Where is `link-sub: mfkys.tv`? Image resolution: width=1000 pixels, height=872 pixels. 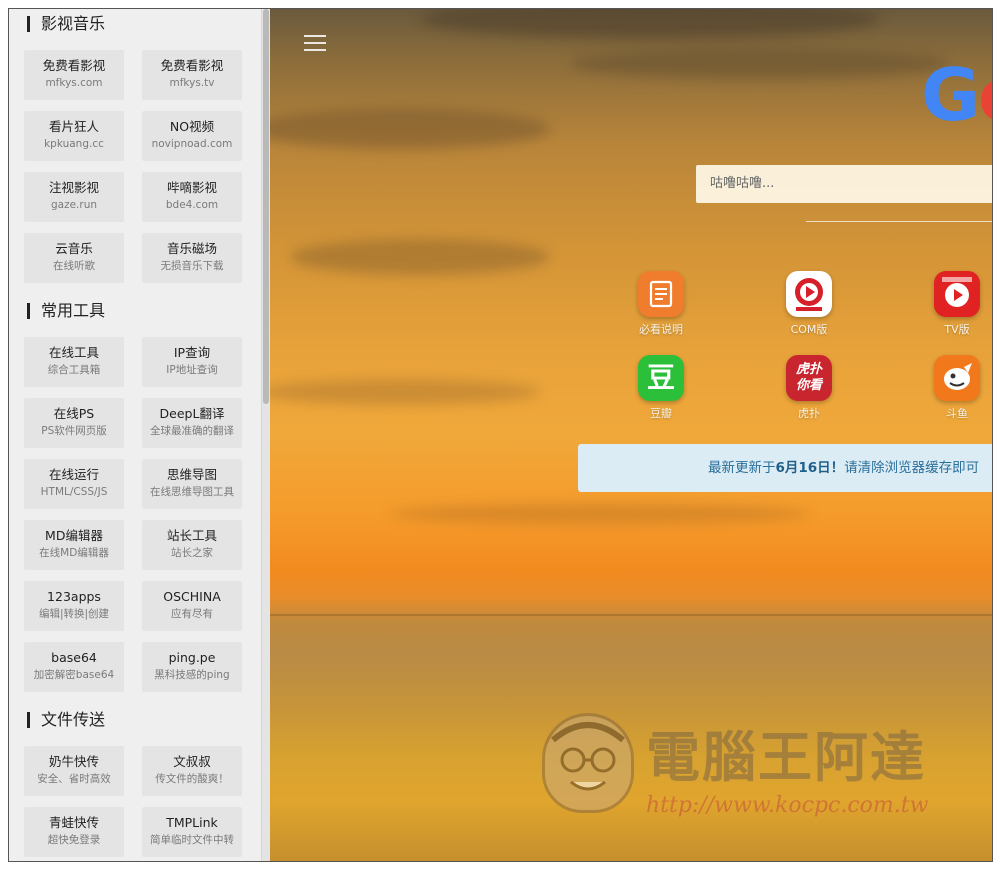 link-sub: mfkys.tv is located at coordinates (192, 83).